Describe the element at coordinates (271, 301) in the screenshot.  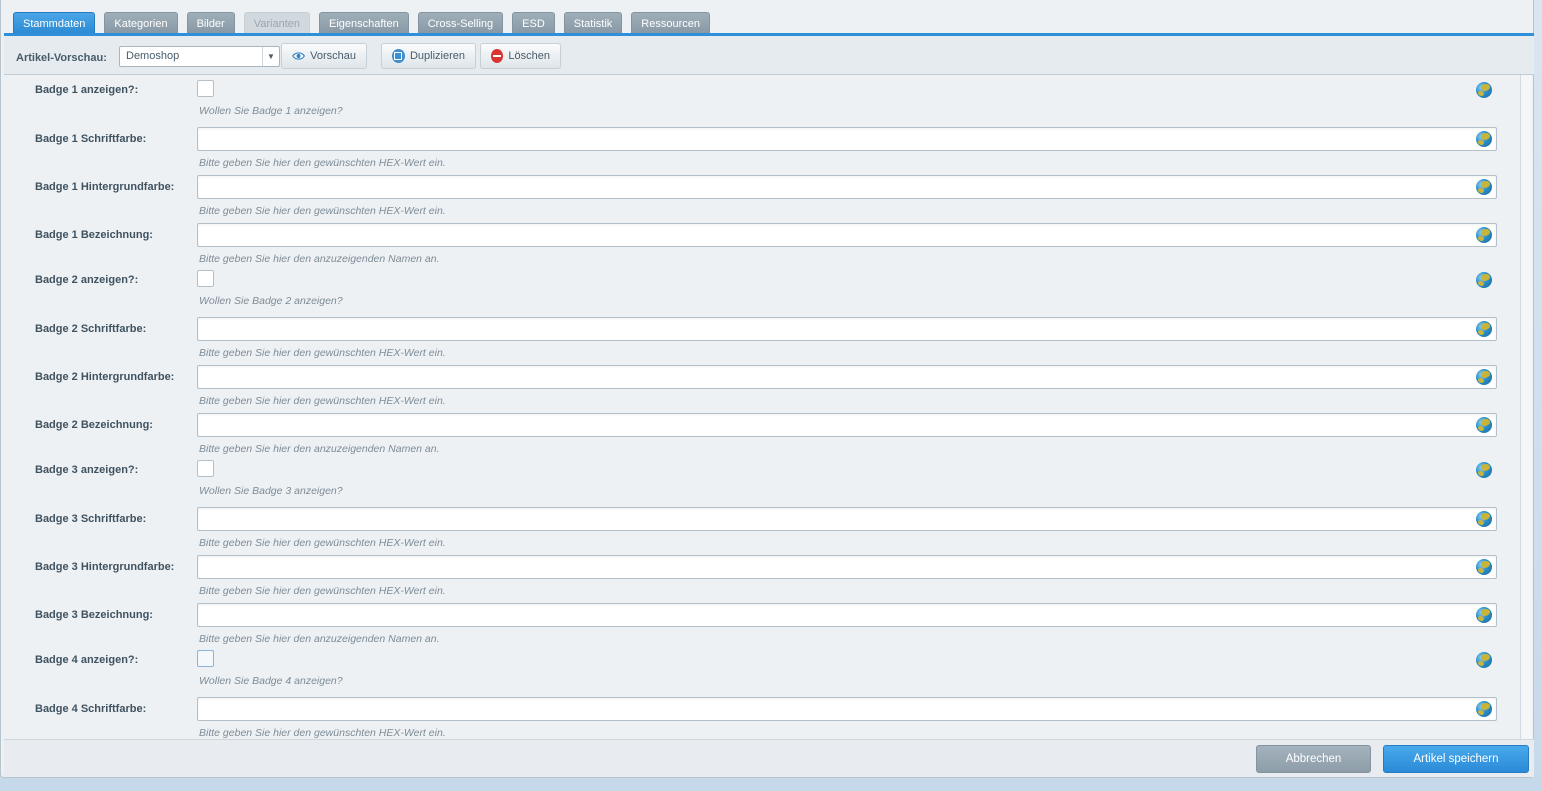
I see `field-help-text: Wollen Sie Badge 2 anzeigen?` at that location.